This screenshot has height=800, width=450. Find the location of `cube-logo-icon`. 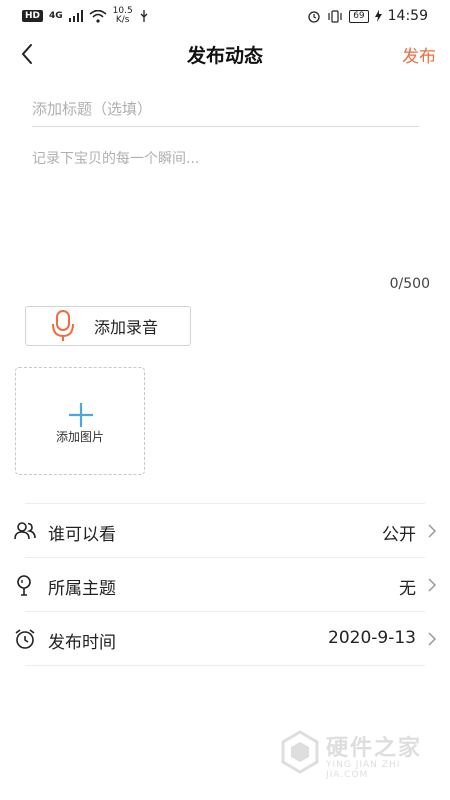

cube-logo-icon is located at coordinates (300, 752).